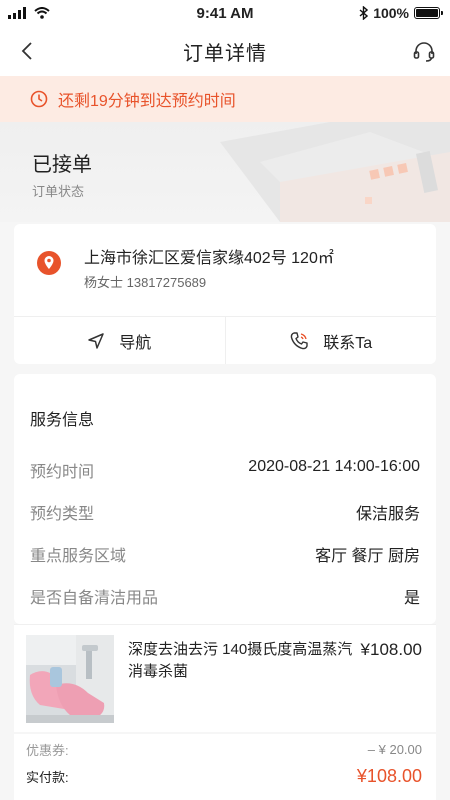 The image size is (450, 800). Describe the element at coordinates (391, 13) in the screenshot. I see `battery-percent: 100%` at that location.